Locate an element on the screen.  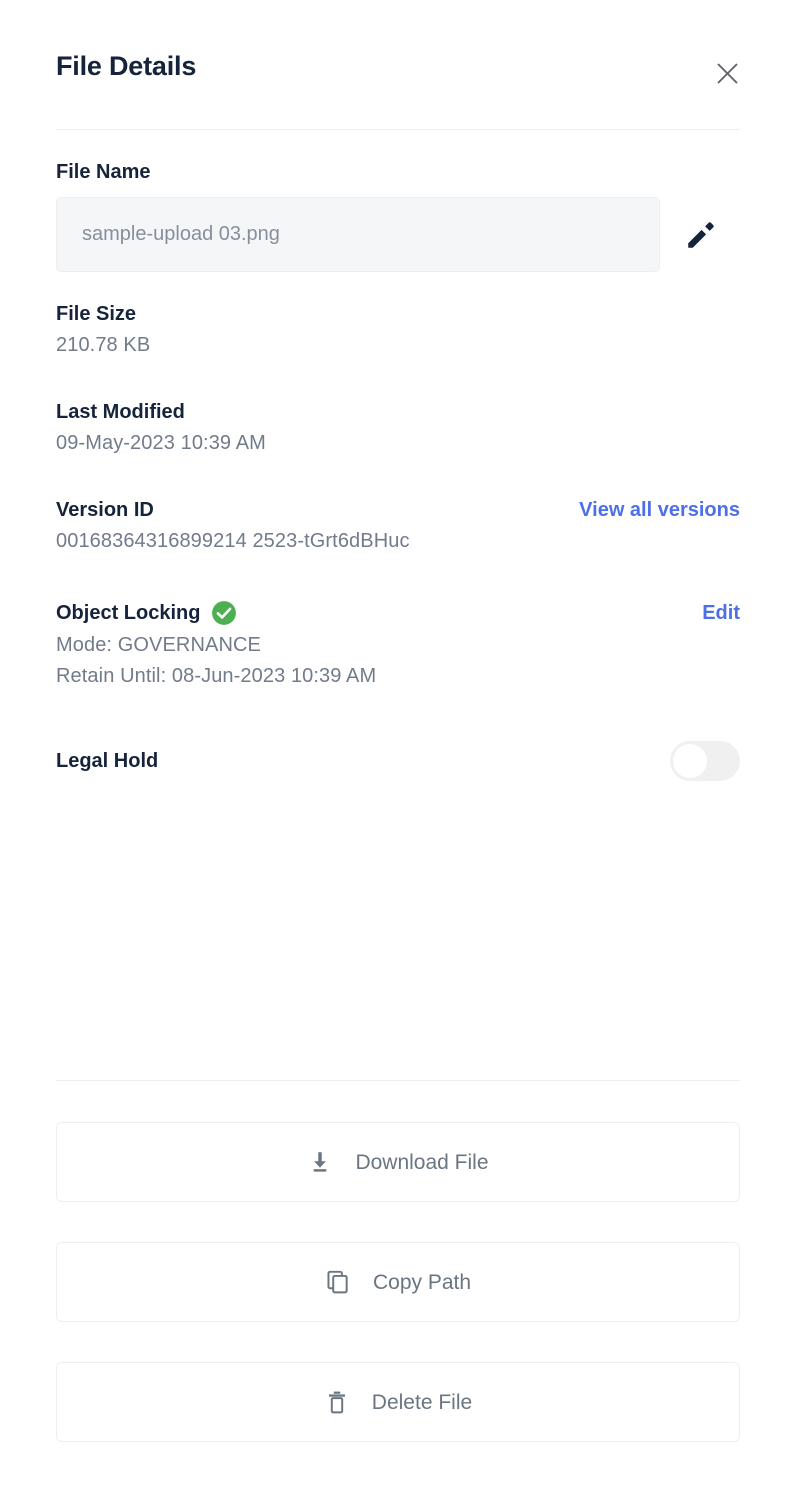
object-locking-label-group: Object Locking is located at coordinates (146, 613).